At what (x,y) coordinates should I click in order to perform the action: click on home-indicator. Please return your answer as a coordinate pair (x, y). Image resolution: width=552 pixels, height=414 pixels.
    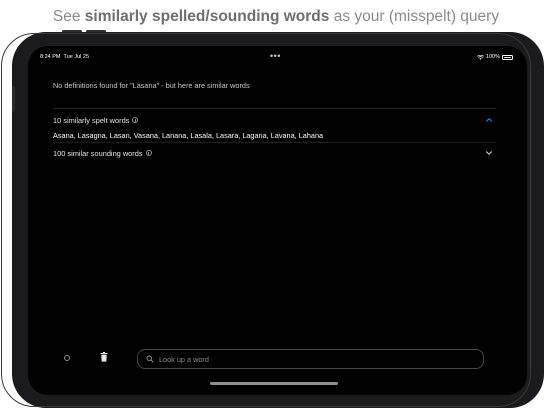
    Looking at the image, I should click on (274, 383).